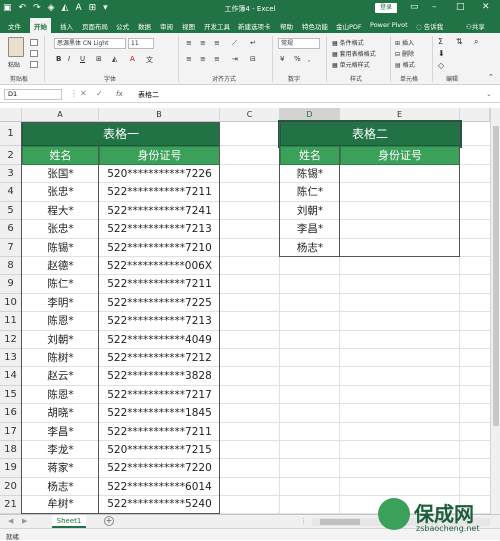 Image resolution: width=500 pixels, height=541 pixels. I want to click on row-header: 1, so click(11, 134).